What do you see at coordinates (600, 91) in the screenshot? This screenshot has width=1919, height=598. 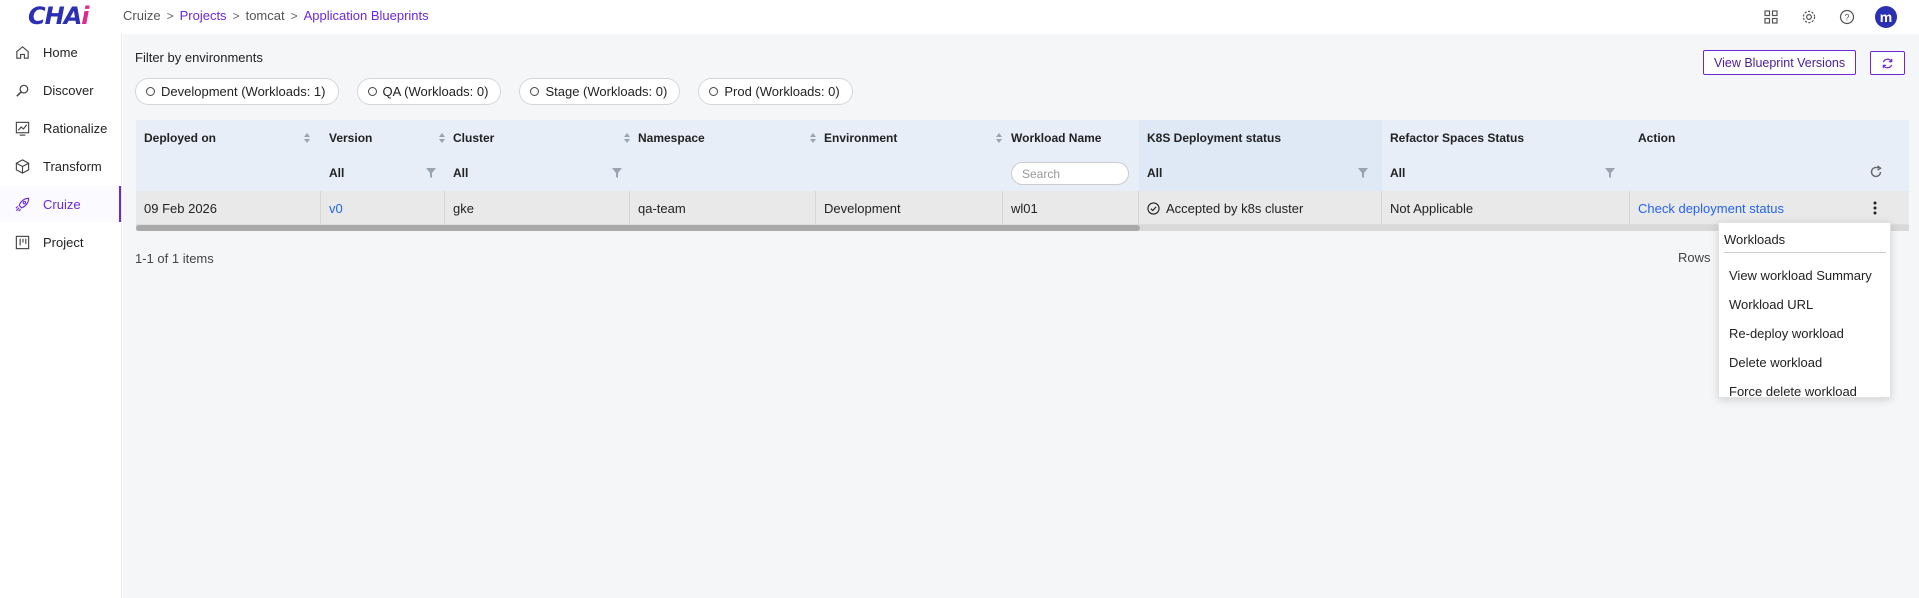 I see `env-chip-stage: Stage (Workloads: 0)` at bounding box center [600, 91].